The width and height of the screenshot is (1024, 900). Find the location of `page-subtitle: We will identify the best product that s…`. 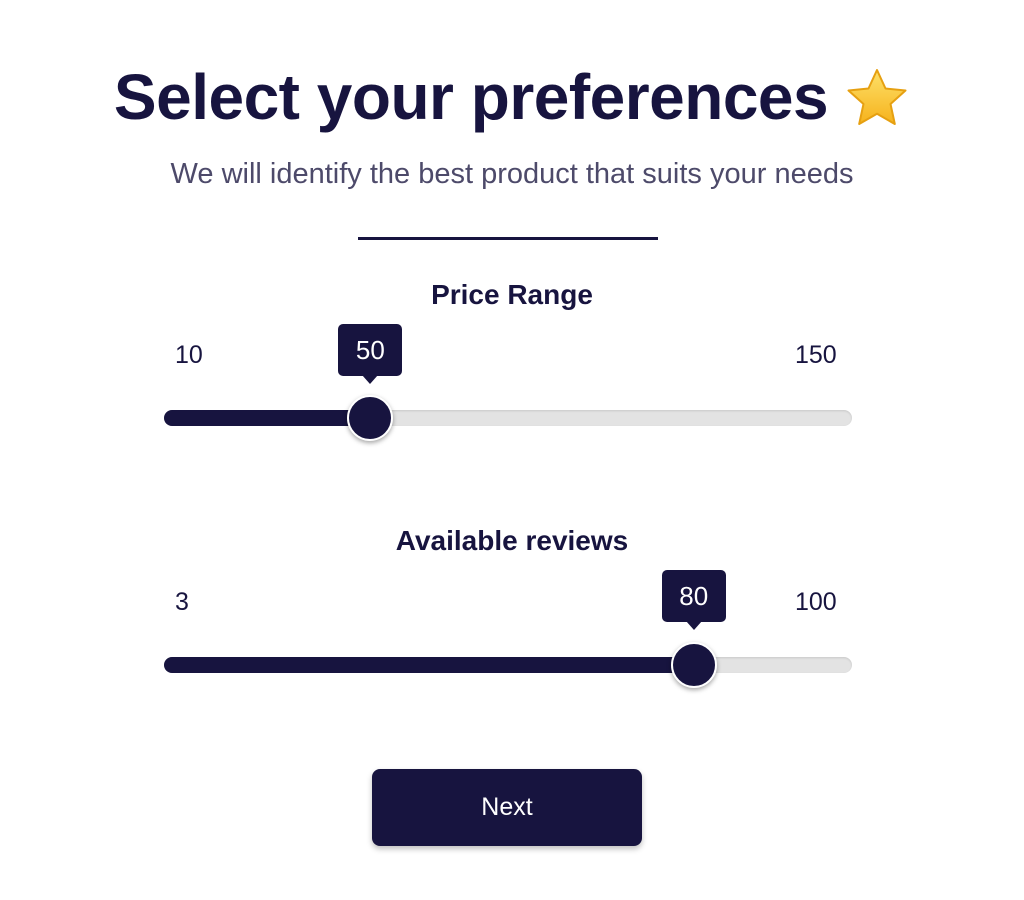

page-subtitle: We will identify the best product that s… is located at coordinates (512, 174).